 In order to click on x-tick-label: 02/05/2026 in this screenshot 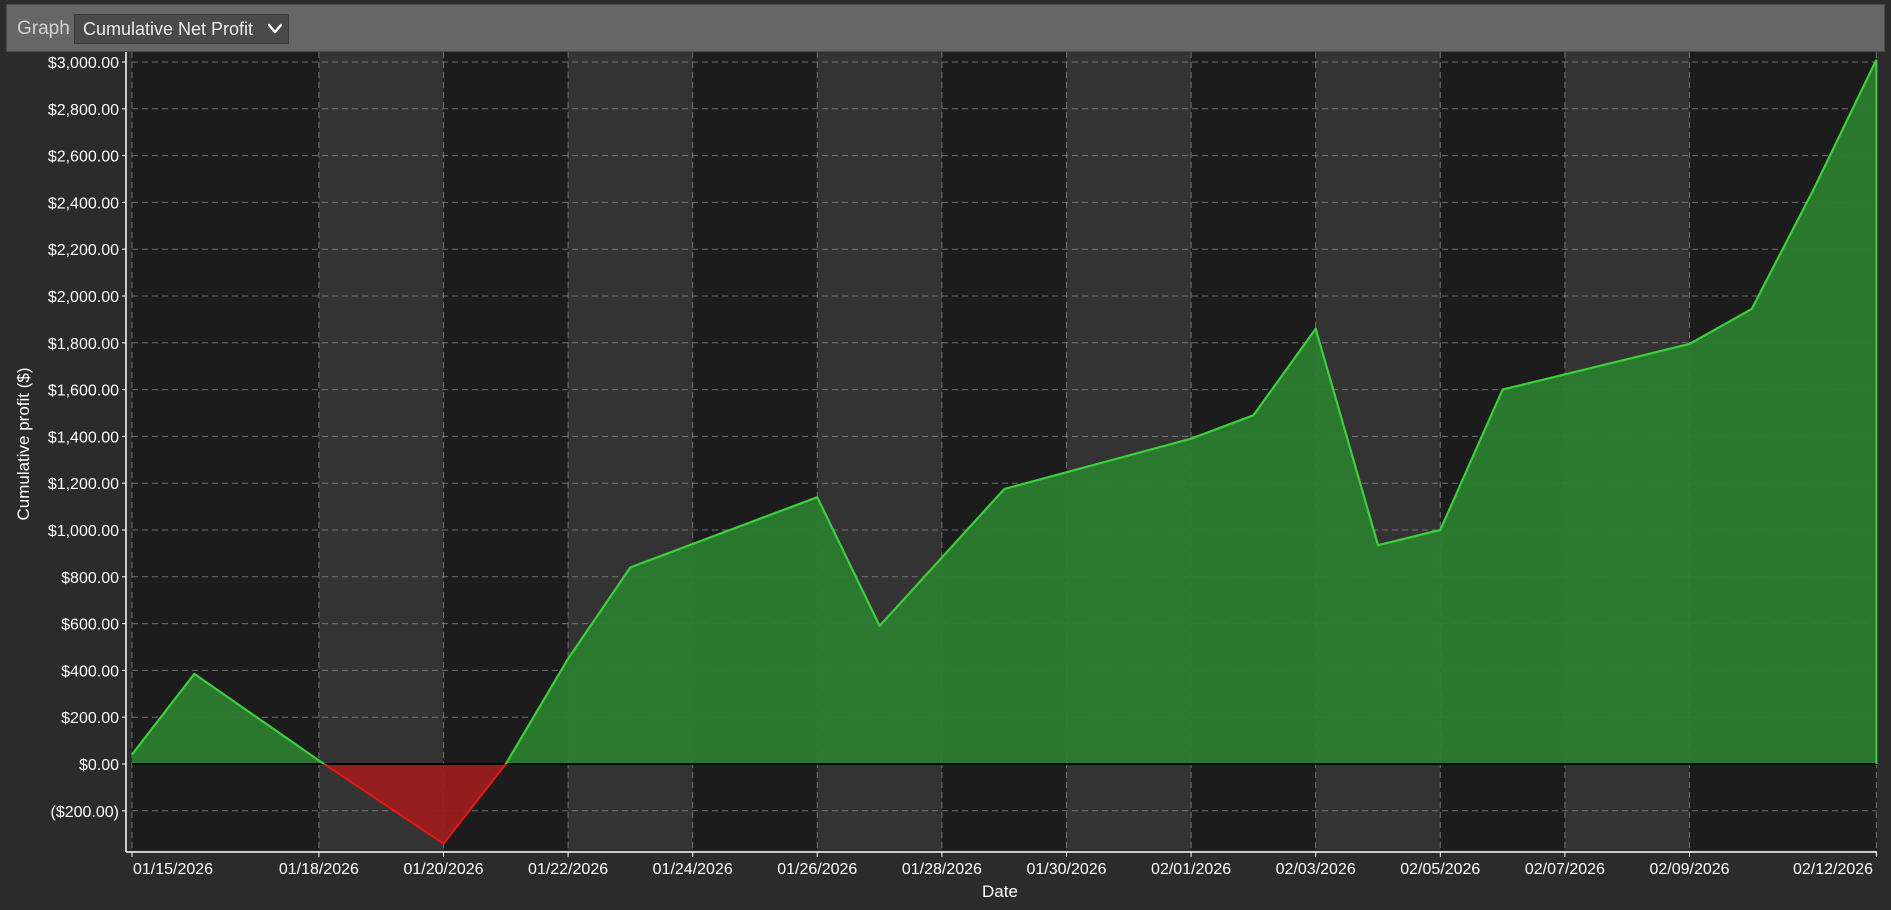, I will do `click(1440, 869)`.